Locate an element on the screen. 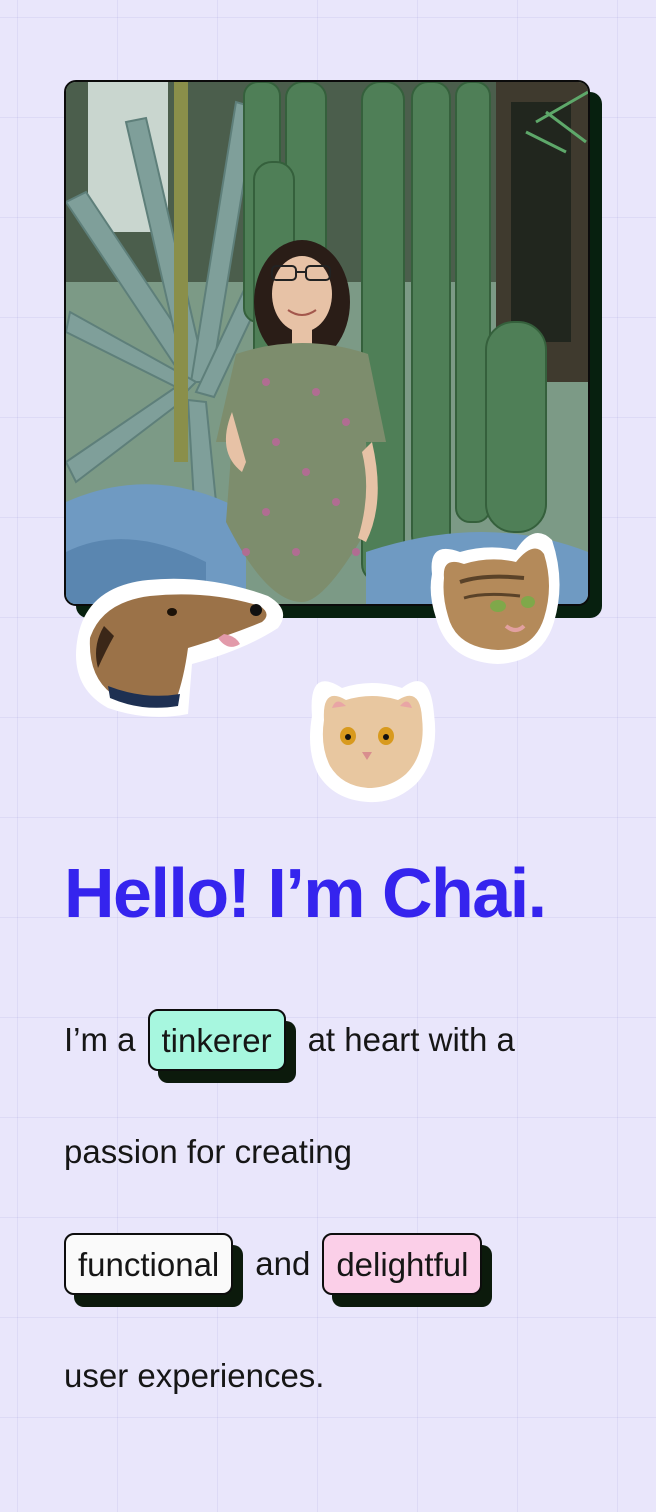  page-title: Hello! I’m Chai. is located at coordinates (305, 893).